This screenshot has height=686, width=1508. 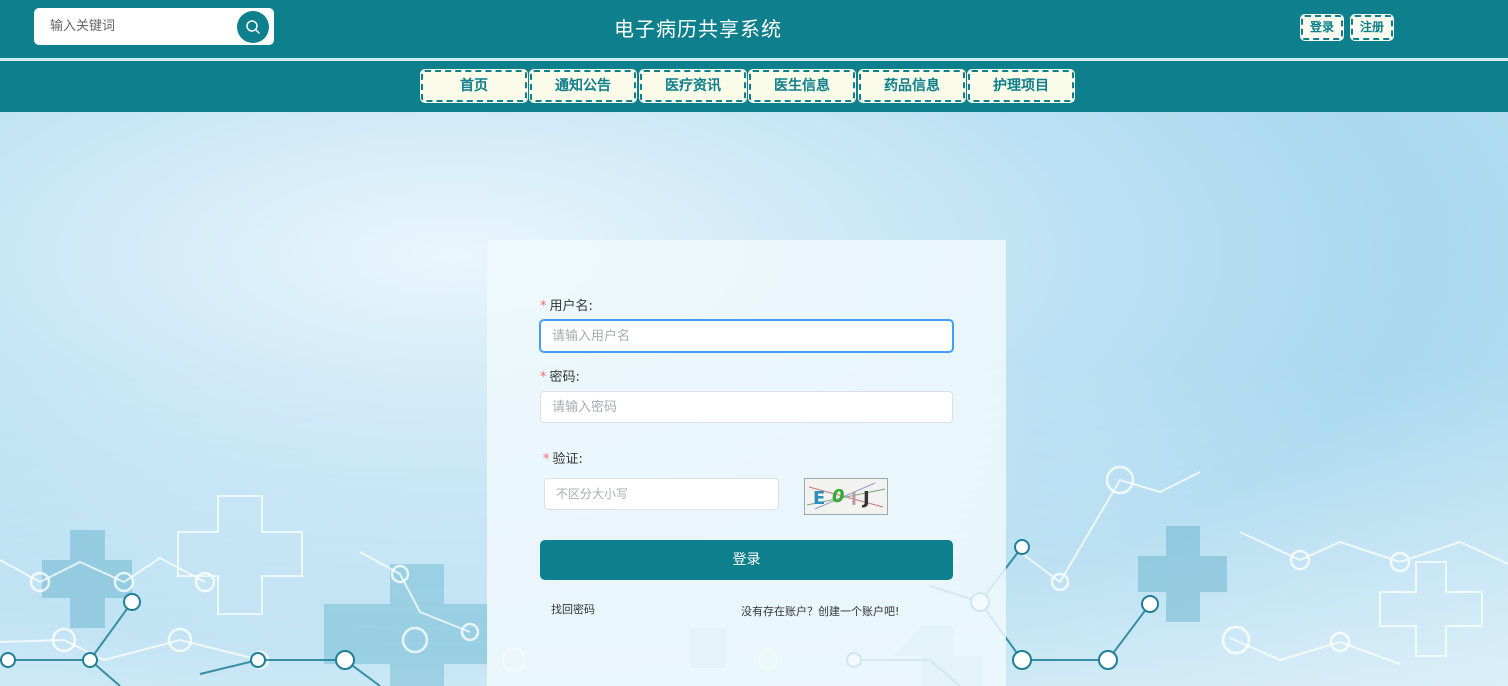 I want to click on username-label: * 用户名:, so click(x=566, y=304).